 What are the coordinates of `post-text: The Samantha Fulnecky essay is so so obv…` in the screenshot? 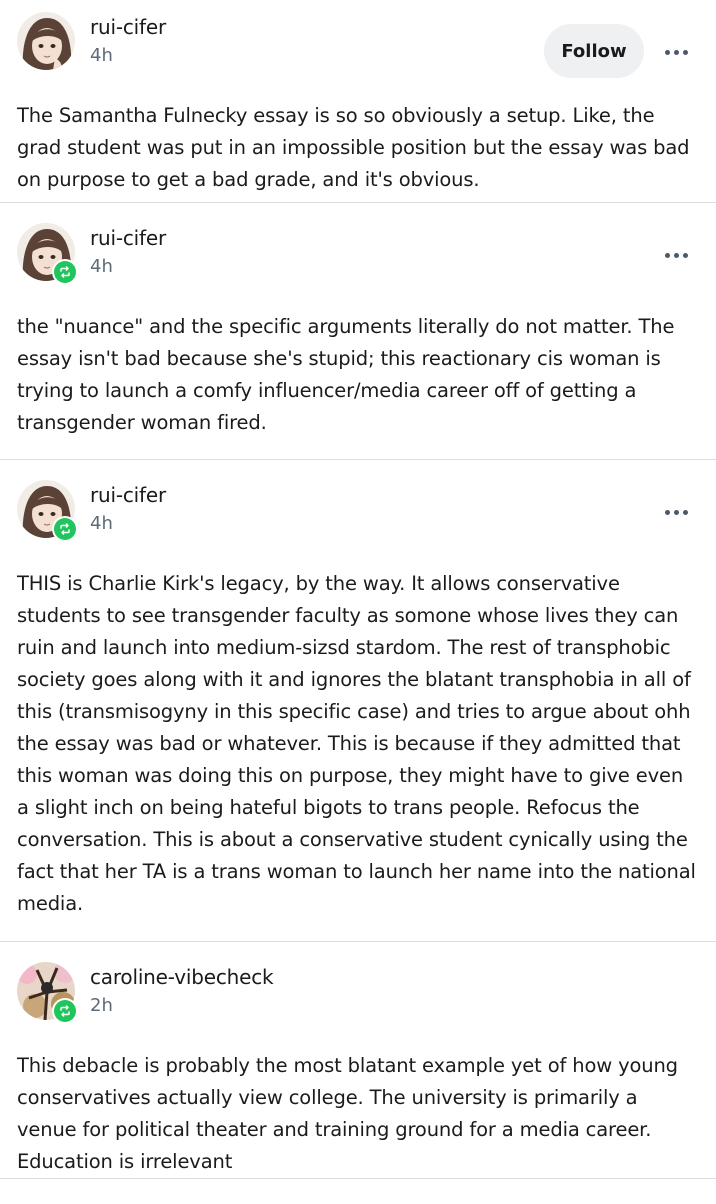 It's located at (353, 147).